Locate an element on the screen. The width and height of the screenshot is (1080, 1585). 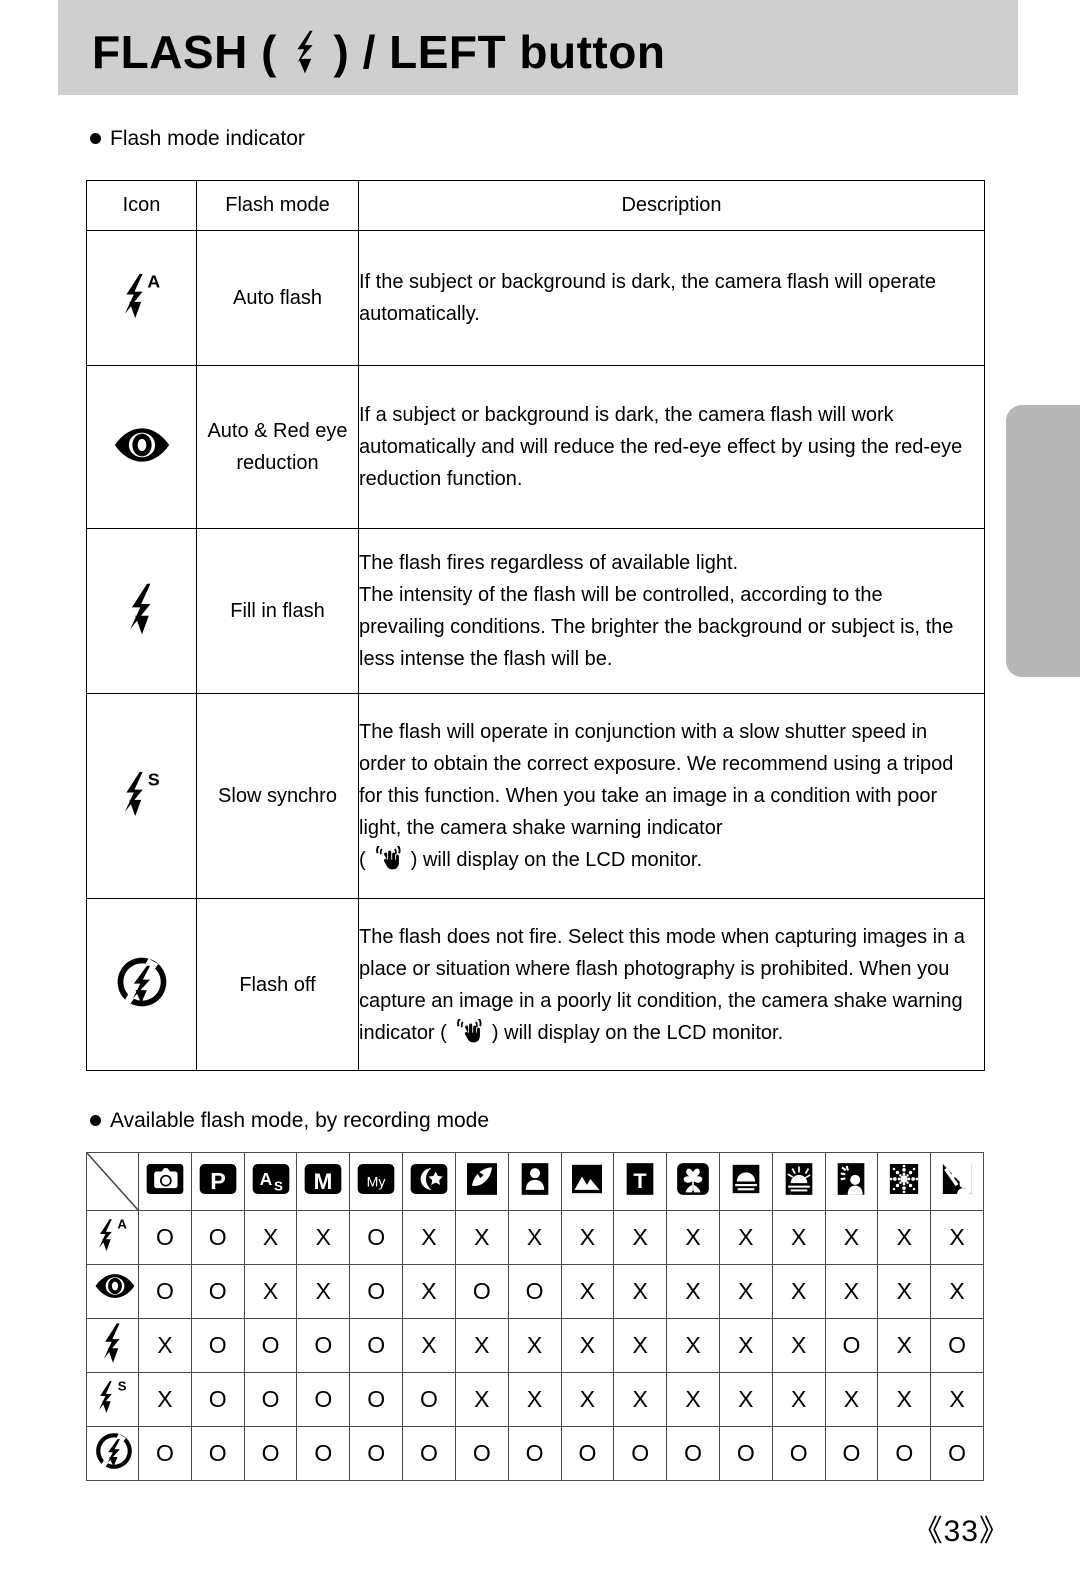
column-header-program-mode-icon is located at coordinates (217, 1181).